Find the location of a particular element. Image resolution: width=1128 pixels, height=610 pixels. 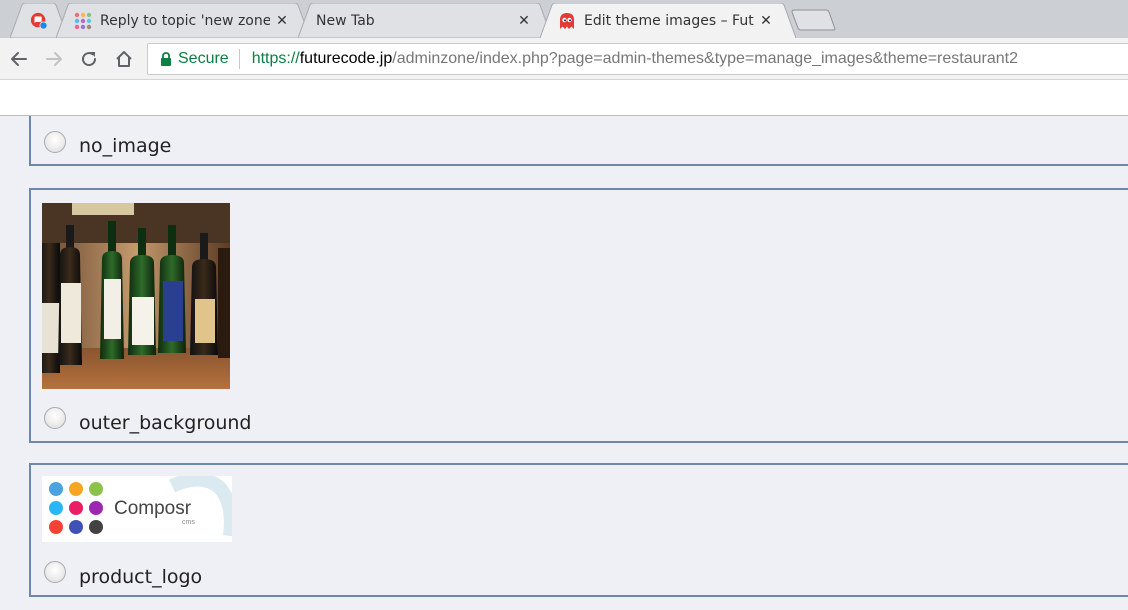

bookmark-bar is located at coordinates (564, 98).